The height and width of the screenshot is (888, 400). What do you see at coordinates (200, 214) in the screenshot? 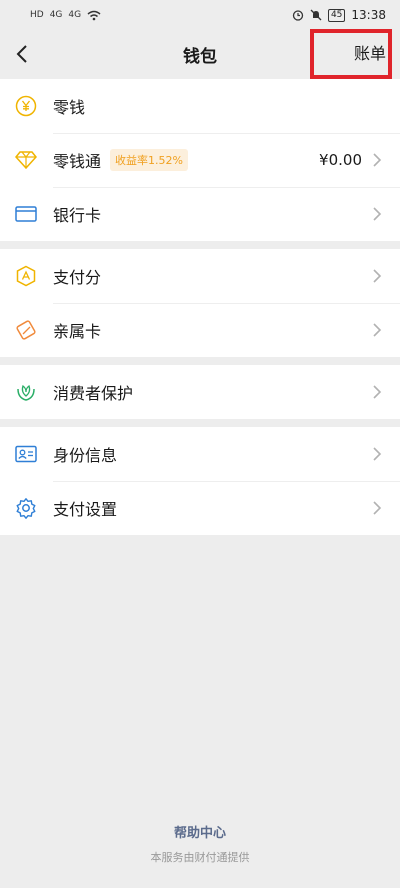
I see `row-bank-card: 银行卡` at bounding box center [200, 214].